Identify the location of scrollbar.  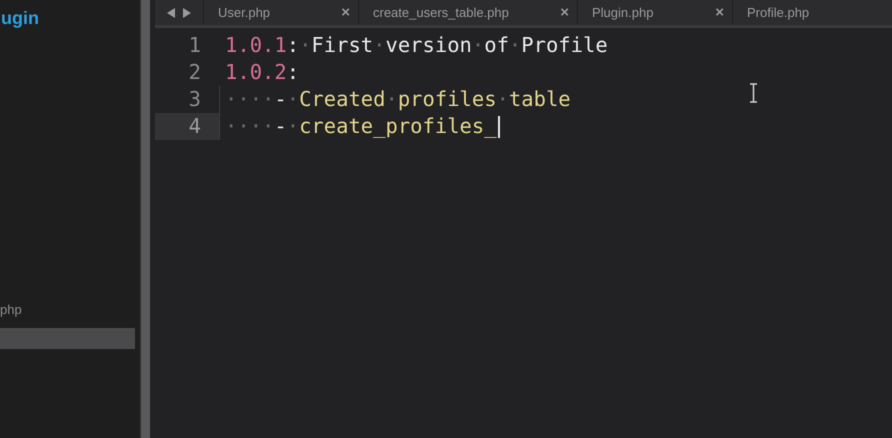
(145, 219).